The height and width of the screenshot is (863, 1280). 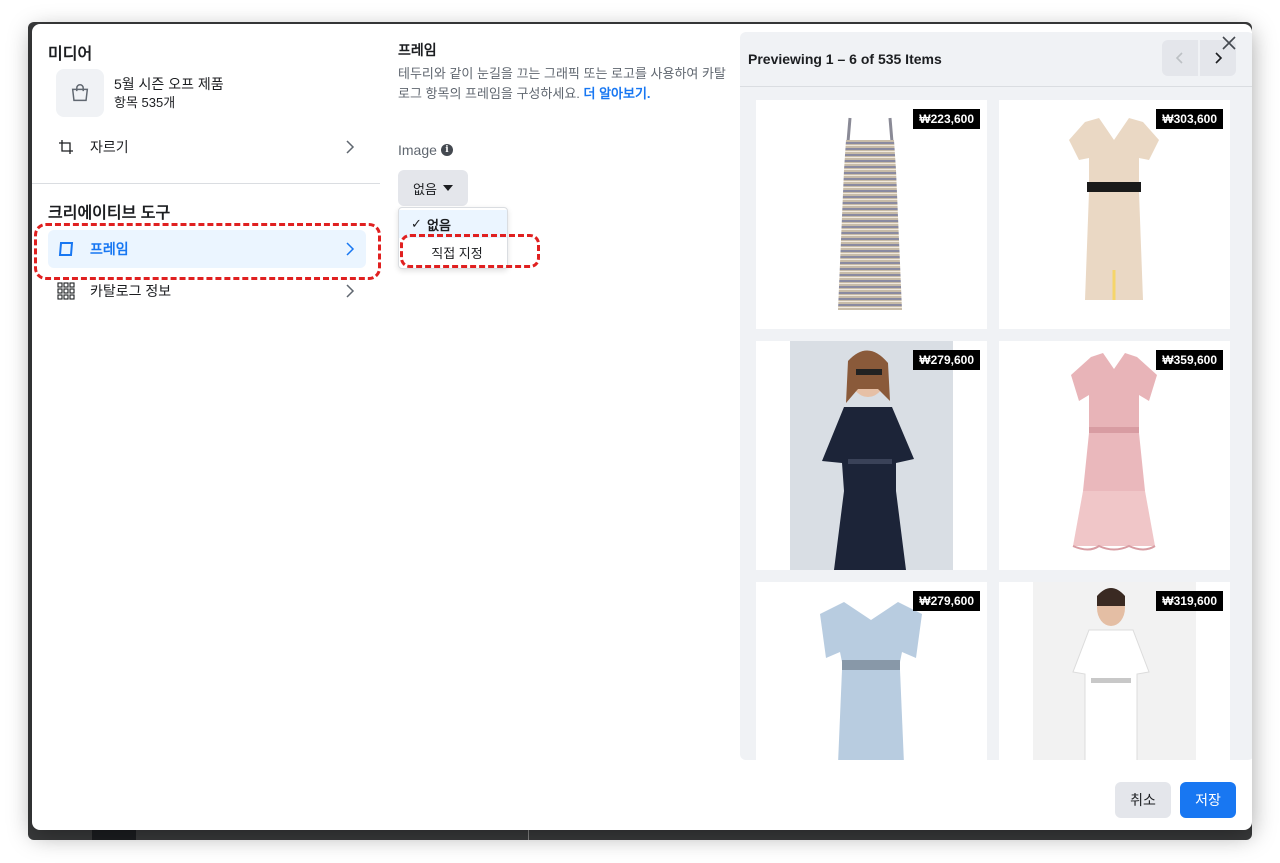 I want to click on price-badge: ₩359,600, so click(x=1189, y=360).